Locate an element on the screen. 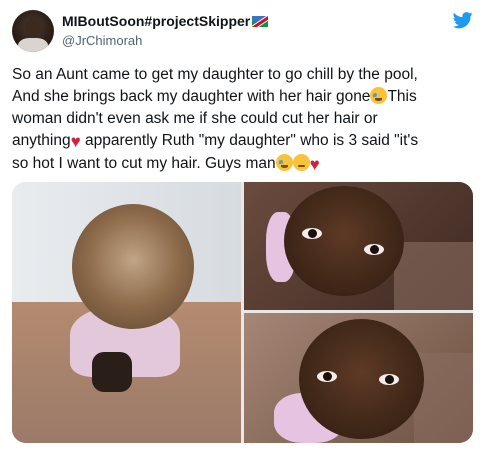  avatar is located at coordinates (33, 31).